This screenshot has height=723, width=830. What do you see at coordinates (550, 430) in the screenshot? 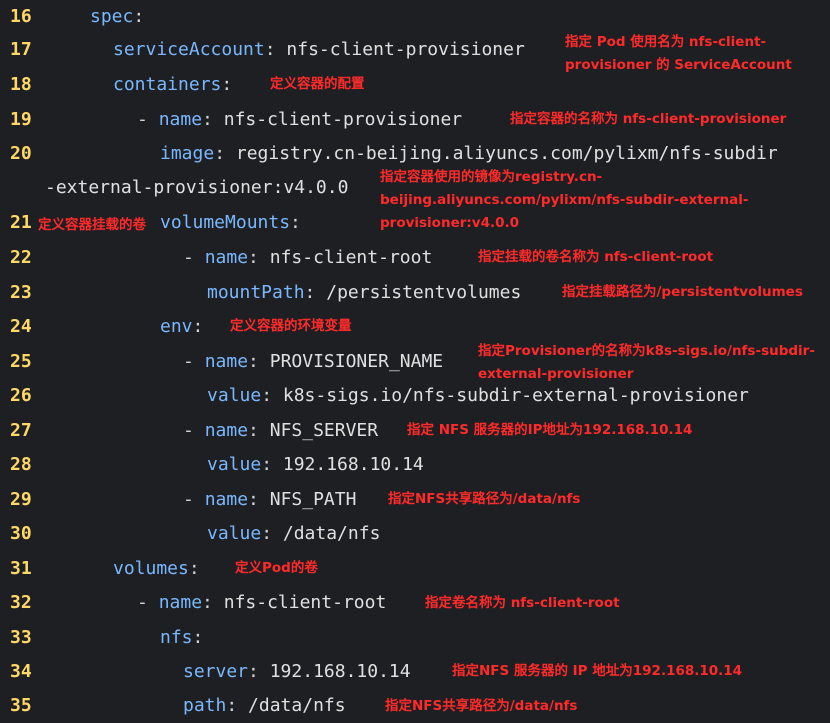
I see `annotation-nfs-server: 指定 NFS 服务器的IP地址为192.168.10.14` at bounding box center [550, 430].